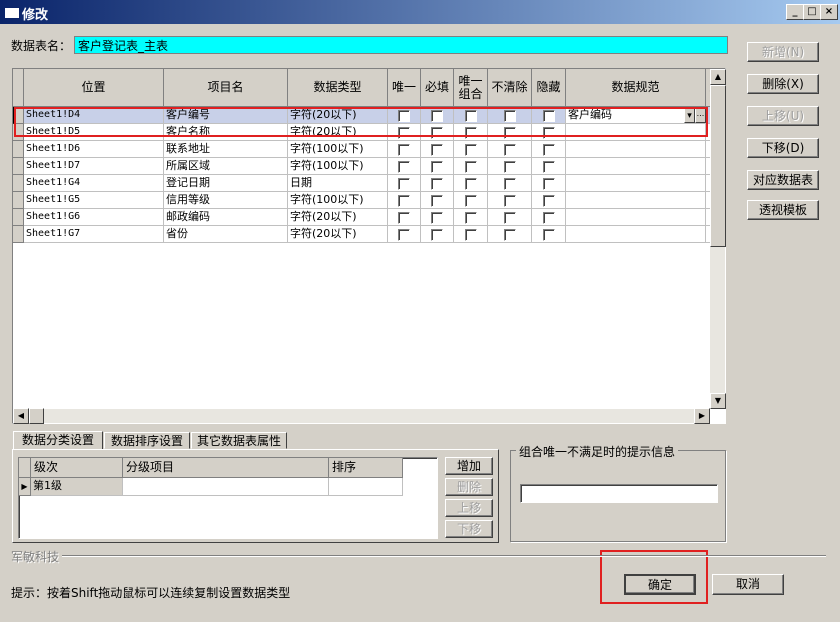 This screenshot has height=622, width=840. I want to click on cancel-button: 取消, so click(748, 584).